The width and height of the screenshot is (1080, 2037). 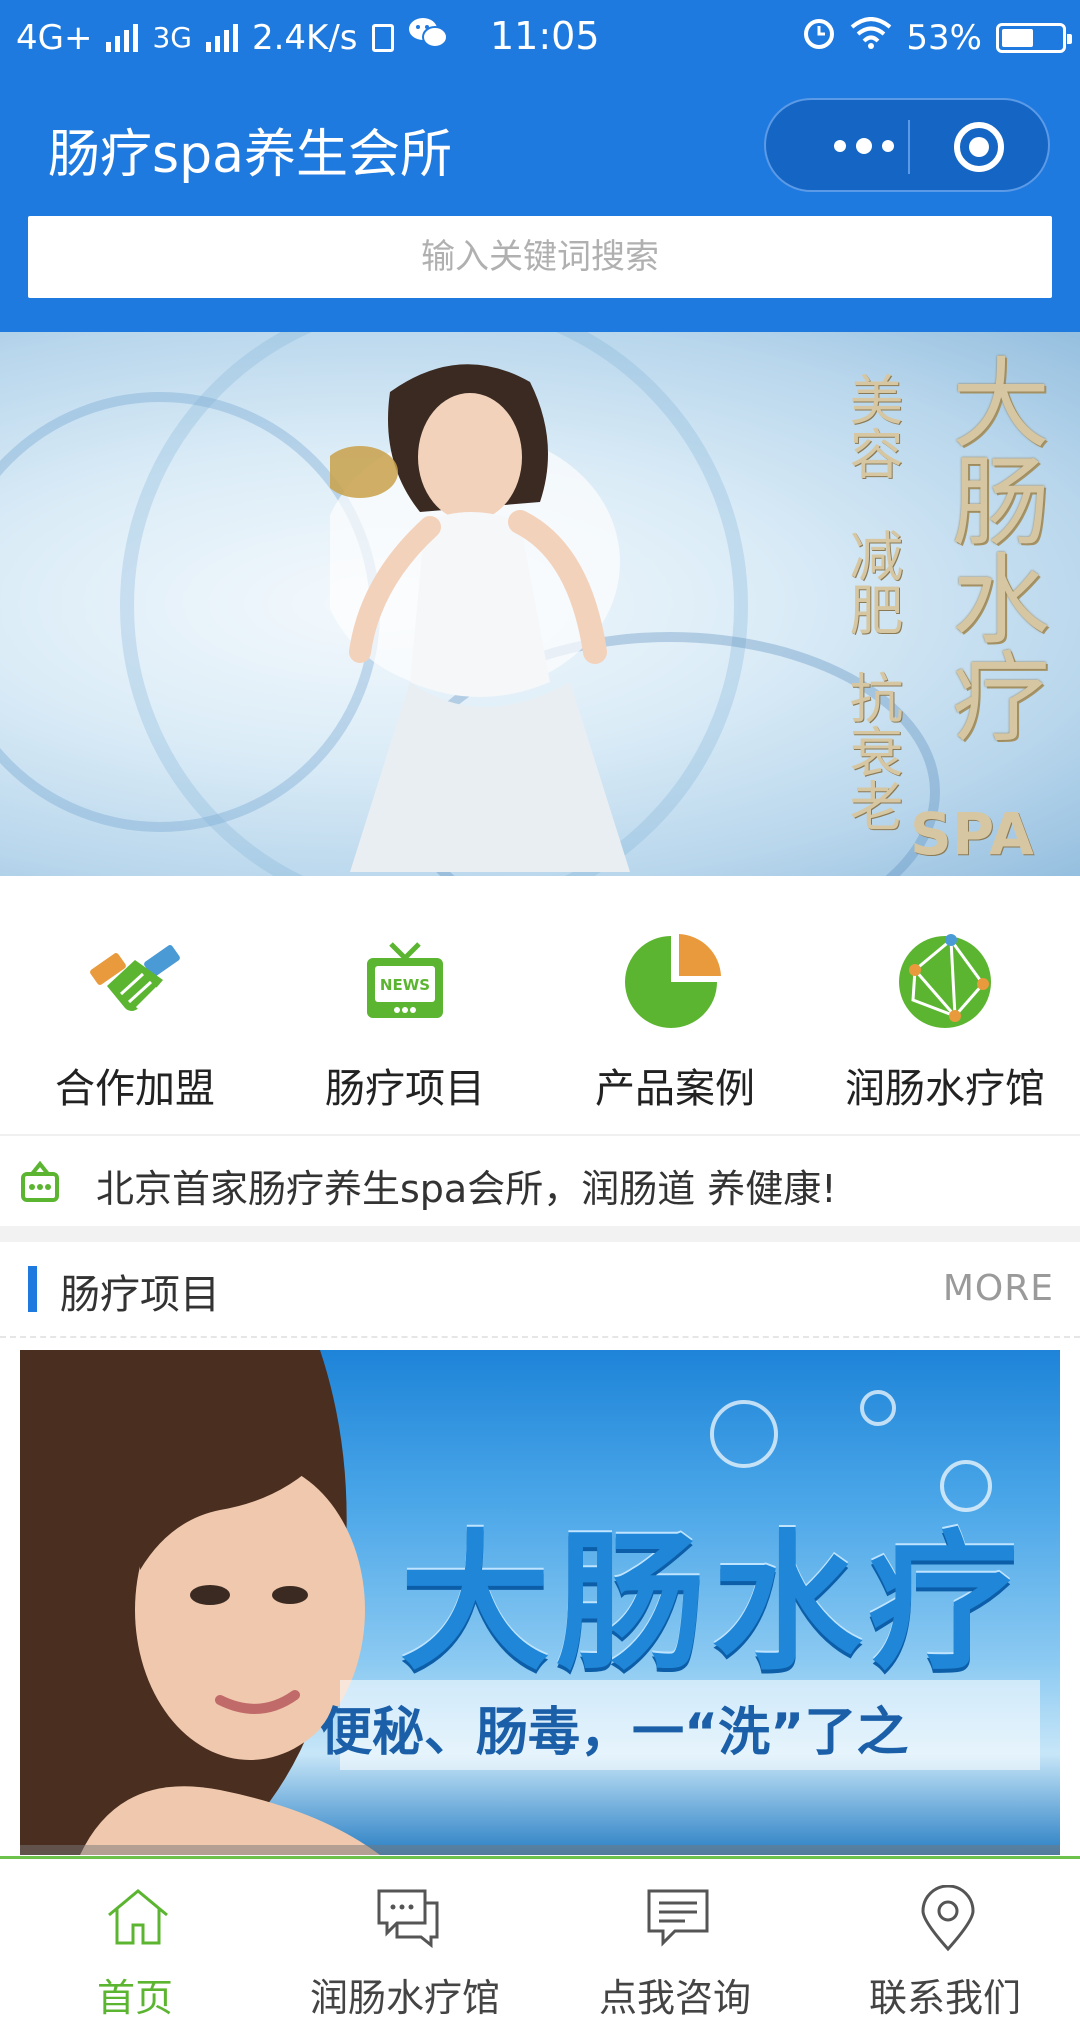 I want to click on battery-icon, so click(x=1034, y=37).